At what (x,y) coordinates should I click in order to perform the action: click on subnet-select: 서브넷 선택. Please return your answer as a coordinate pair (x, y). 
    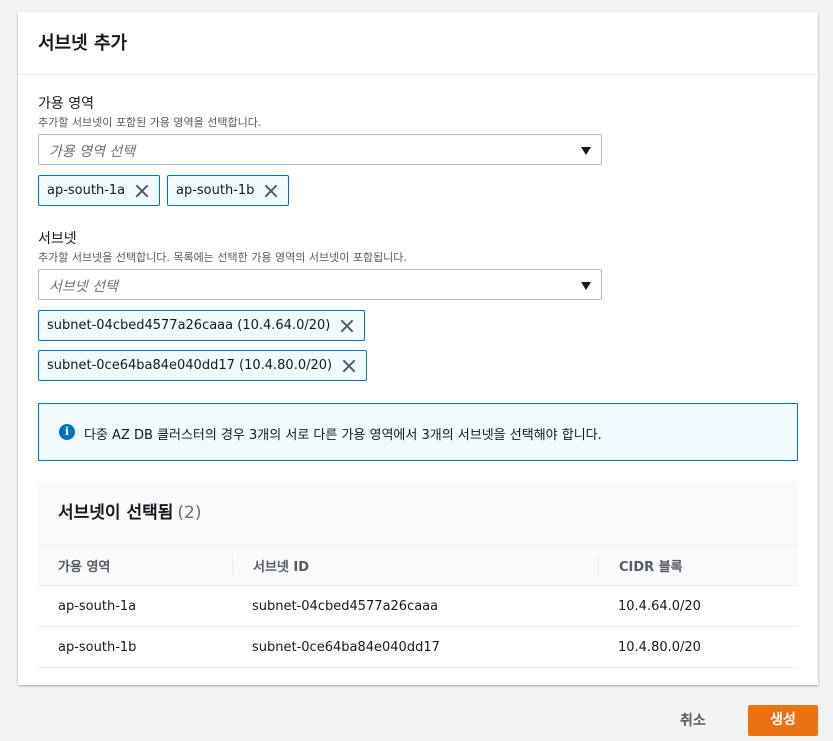
    Looking at the image, I should click on (320, 284).